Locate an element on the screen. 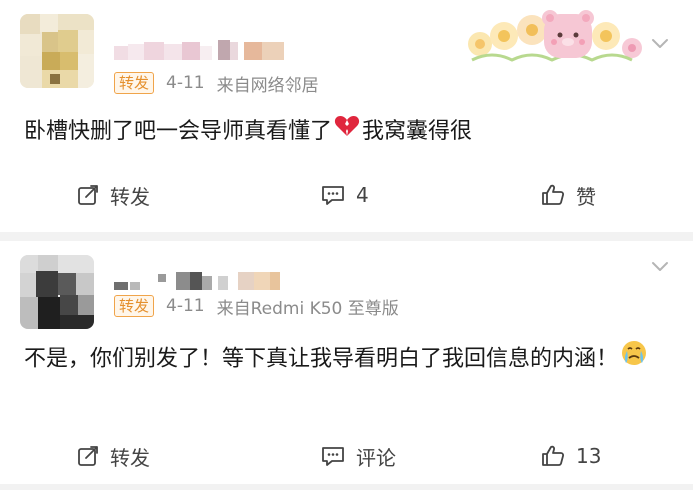 This screenshot has width=693, height=490. like-label: 赞 is located at coordinates (586, 196).